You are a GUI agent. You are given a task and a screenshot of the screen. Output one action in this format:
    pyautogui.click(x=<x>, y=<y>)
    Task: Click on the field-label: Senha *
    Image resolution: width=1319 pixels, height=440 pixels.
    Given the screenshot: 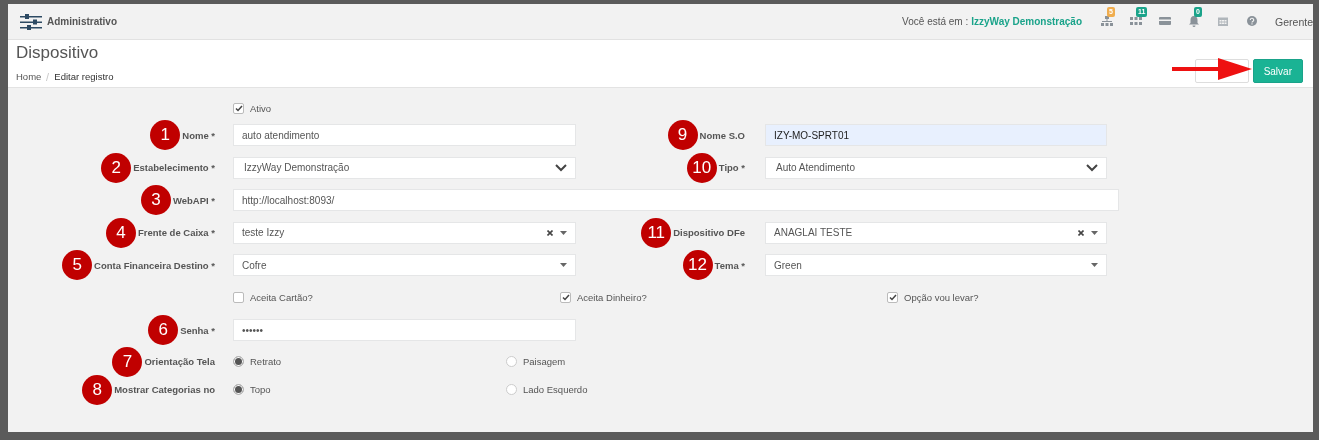 What is the action you would take?
    pyautogui.click(x=197, y=330)
    